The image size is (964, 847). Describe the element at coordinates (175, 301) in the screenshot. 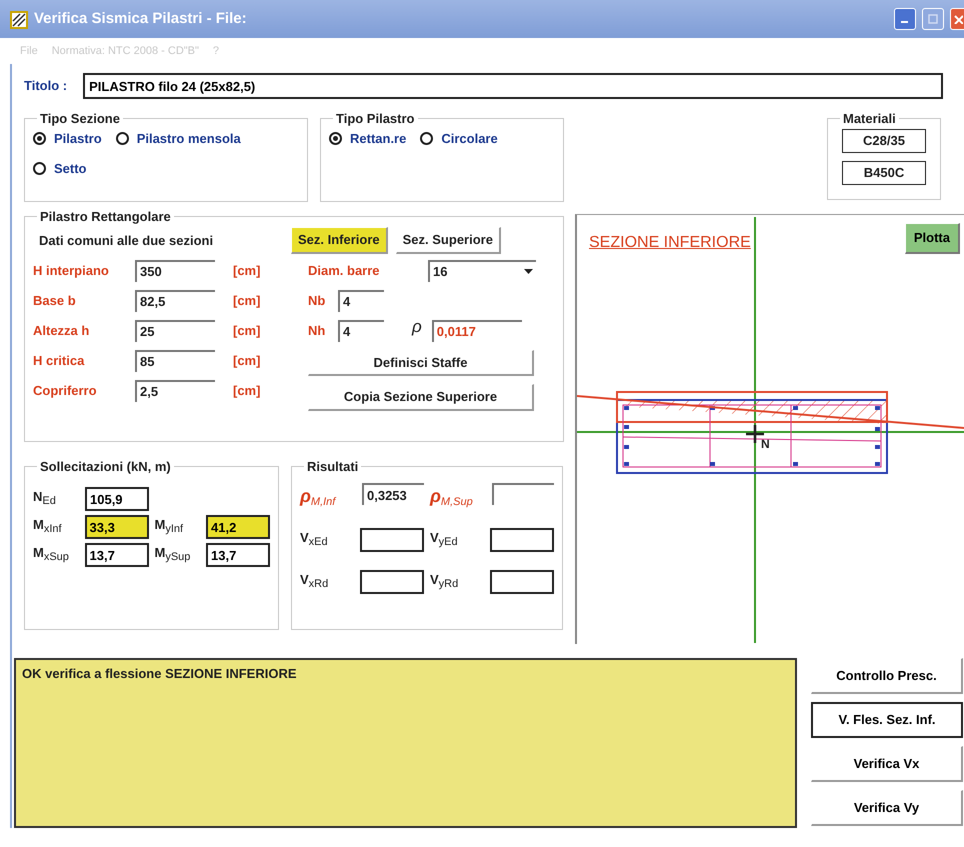

I see `input-field: 82,5` at that location.